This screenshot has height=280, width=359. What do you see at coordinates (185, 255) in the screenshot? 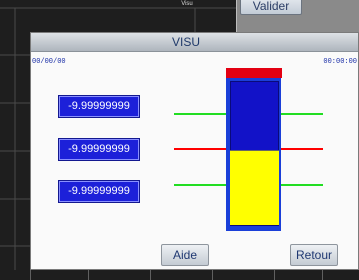
I see `help-button: Aide` at bounding box center [185, 255].